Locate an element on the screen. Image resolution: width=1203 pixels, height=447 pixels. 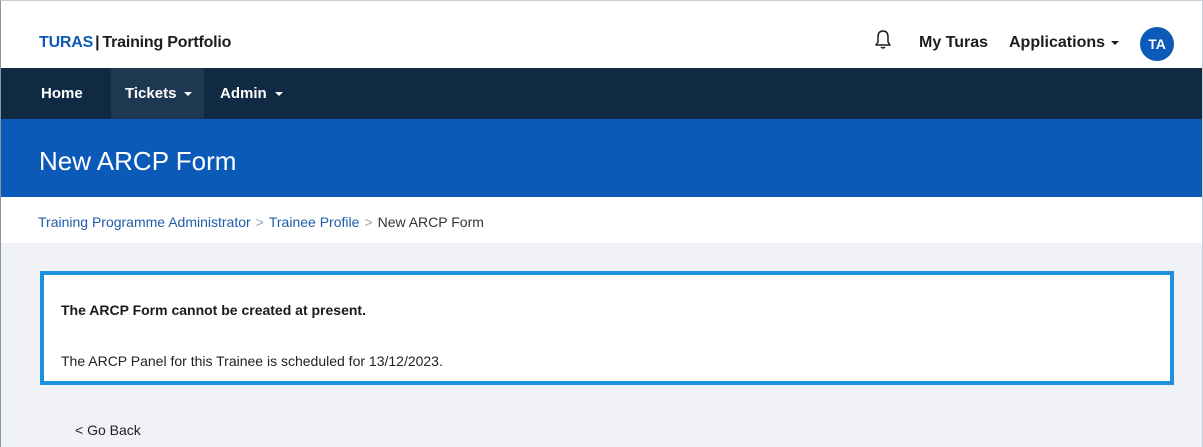
nav-item-admin: Admin is located at coordinates (251, 93).